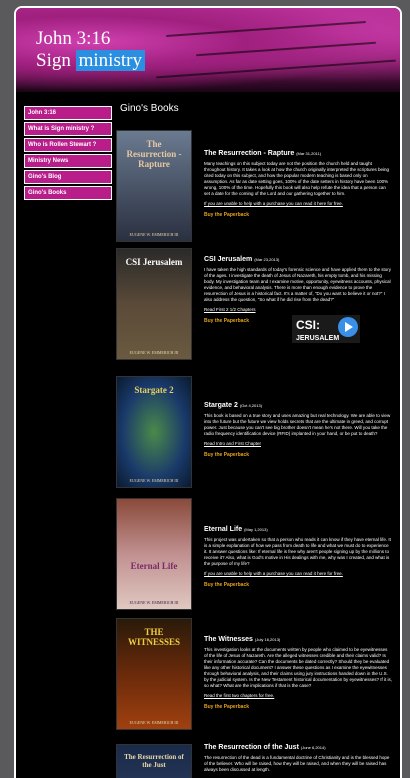 The height and width of the screenshot is (778, 410). What do you see at coordinates (309, 153) in the screenshot?
I see `book-date: (Mar 31,2011)` at bounding box center [309, 153].